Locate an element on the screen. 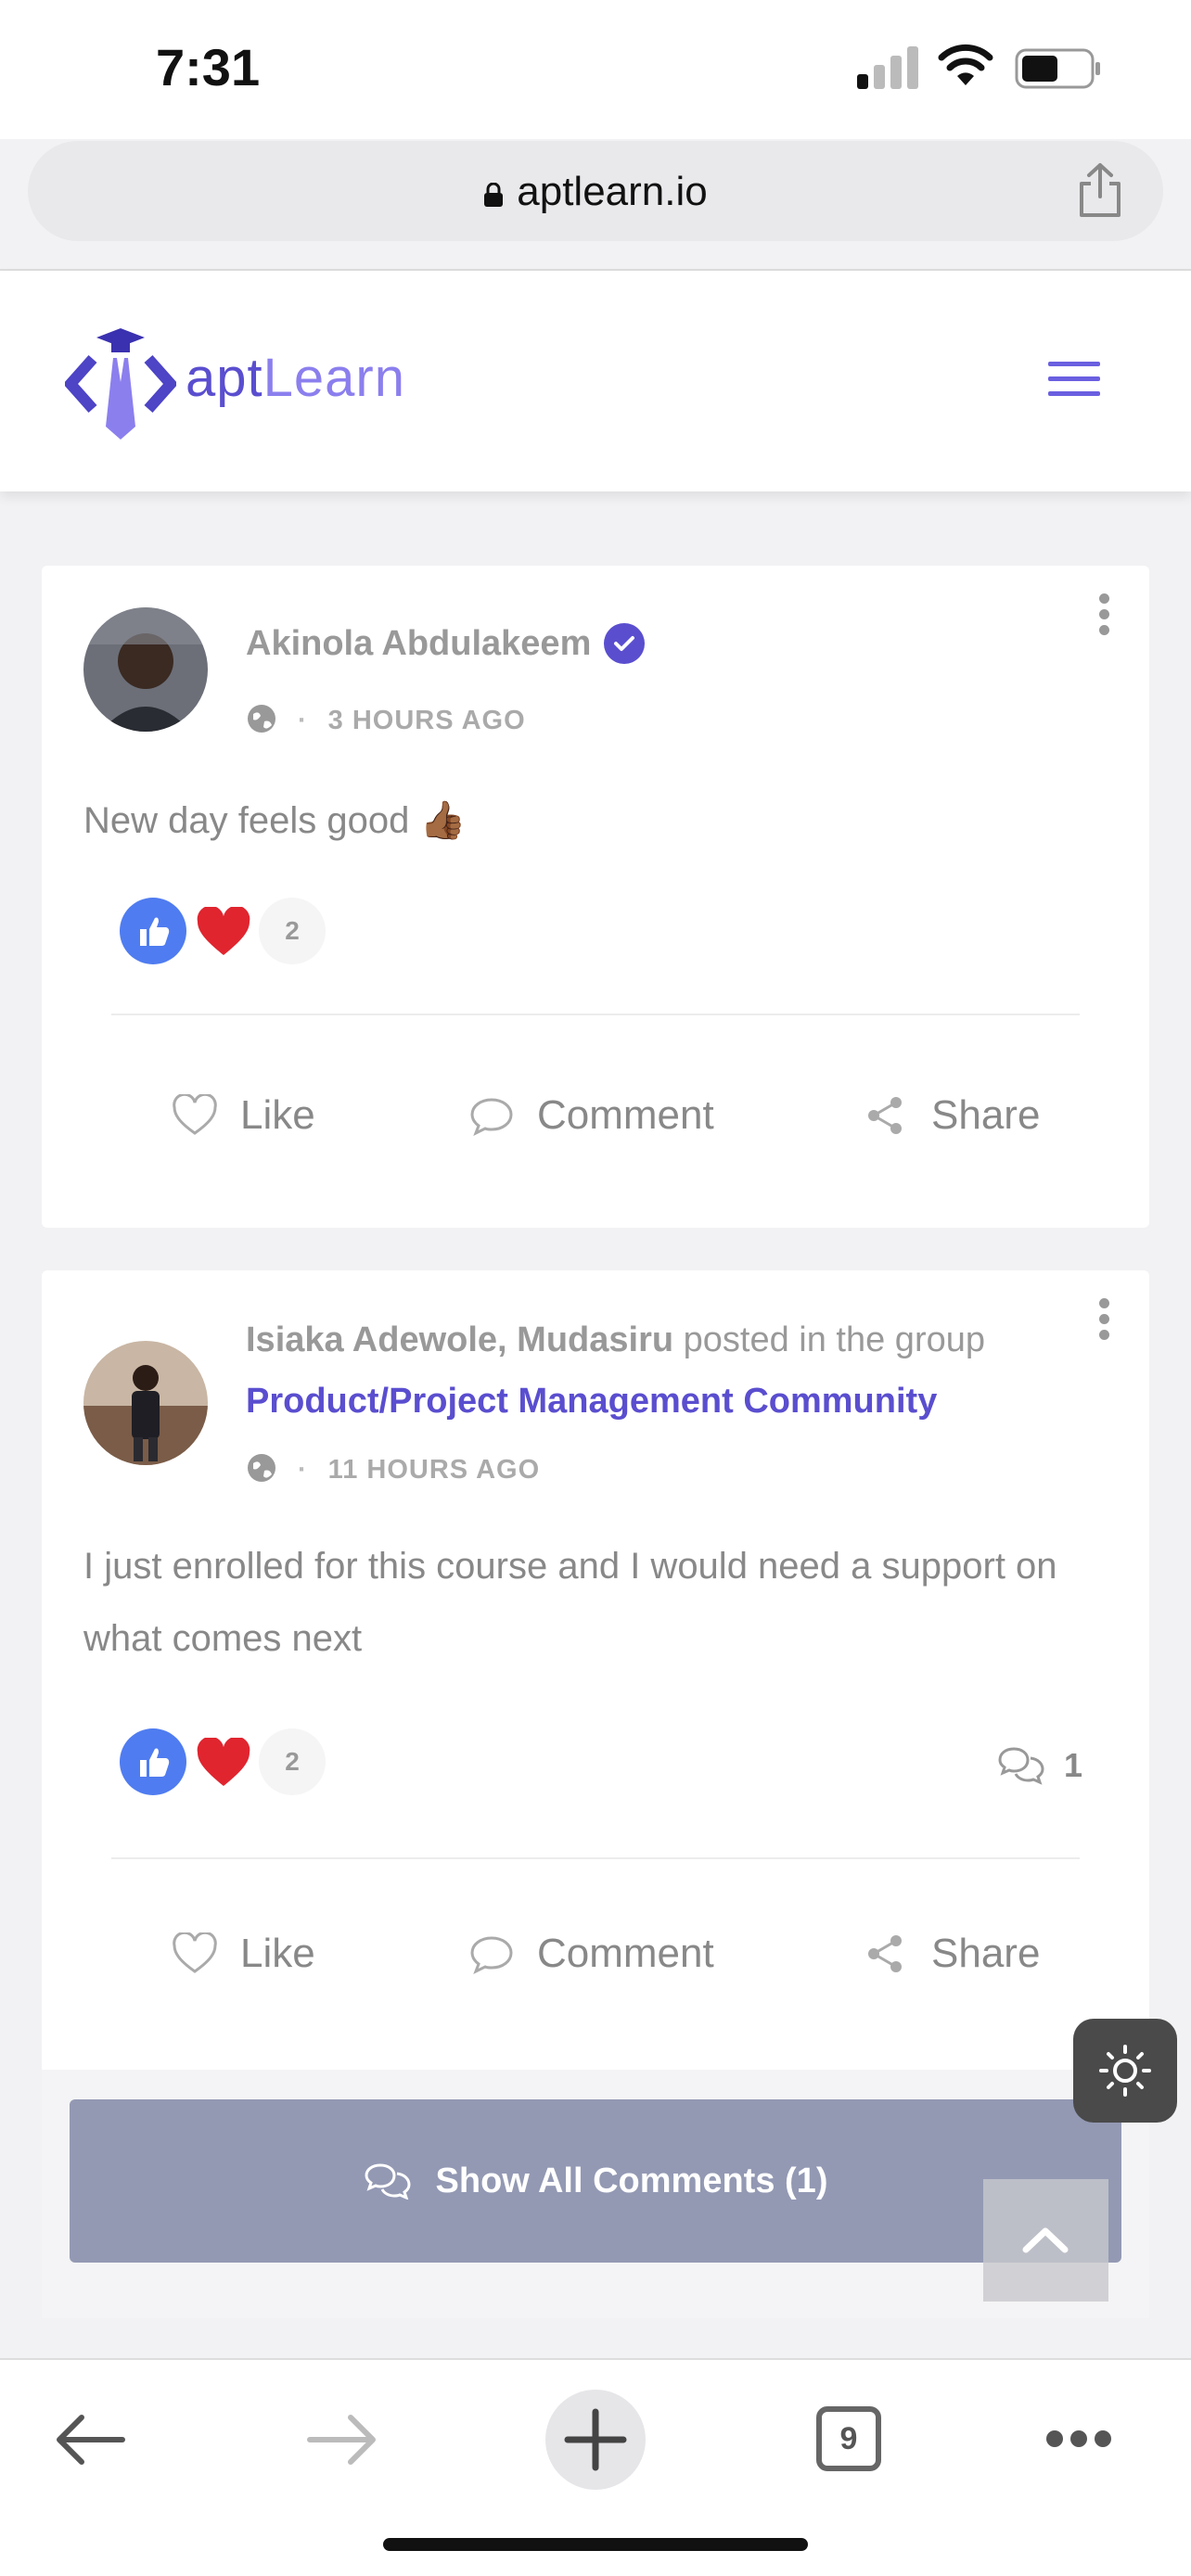 This screenshot has width=1191, height=2576. verified-badge-icon is located at coordinates (625, 643).